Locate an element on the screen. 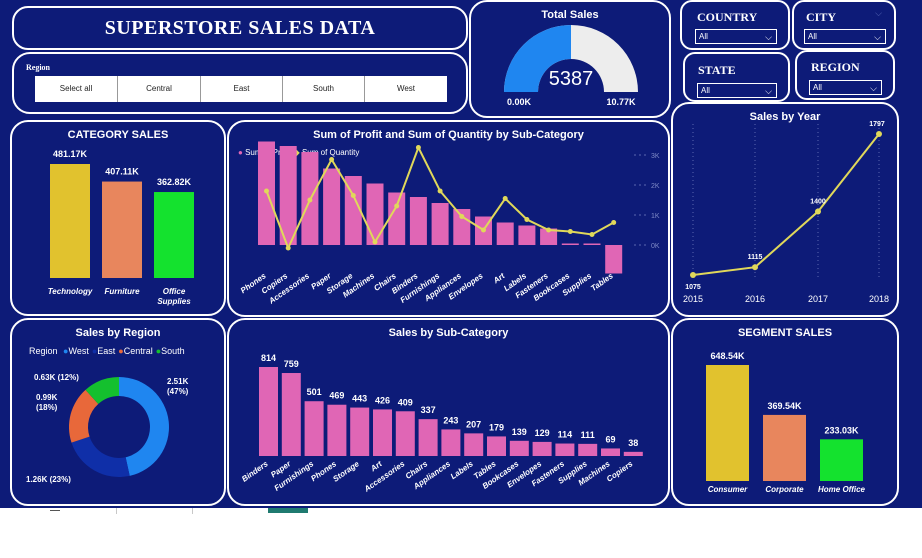 This screenshot has width=922, height=558. category-value-label: 362.82K is located at coordinates (174, 182).